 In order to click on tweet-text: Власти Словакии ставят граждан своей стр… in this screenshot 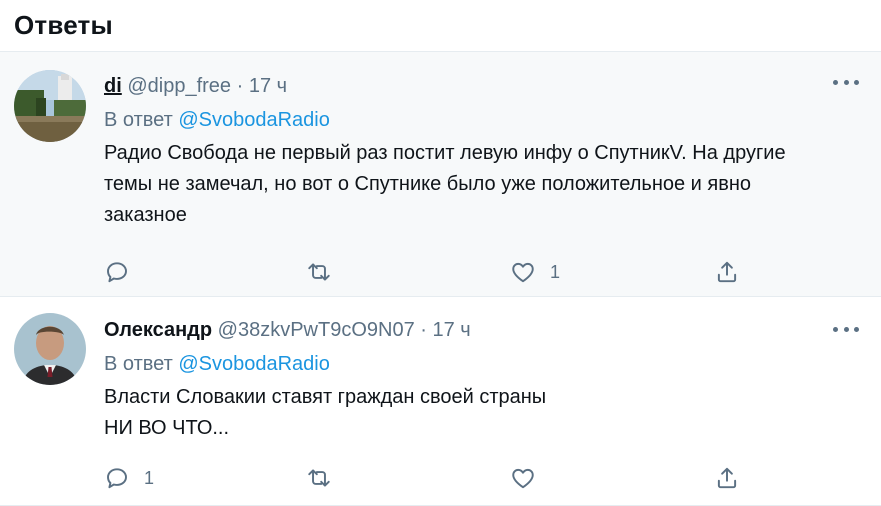, I will do `click(325, 412)`.